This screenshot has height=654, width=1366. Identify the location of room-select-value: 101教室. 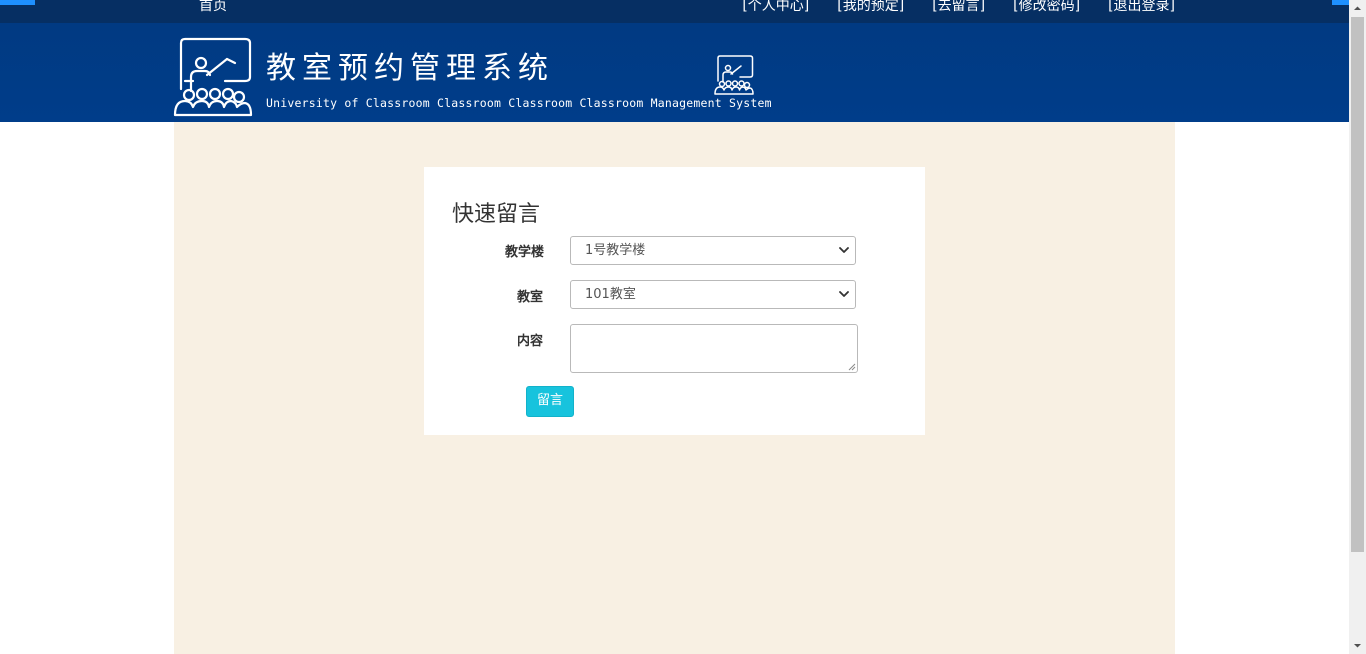
(610, 294).